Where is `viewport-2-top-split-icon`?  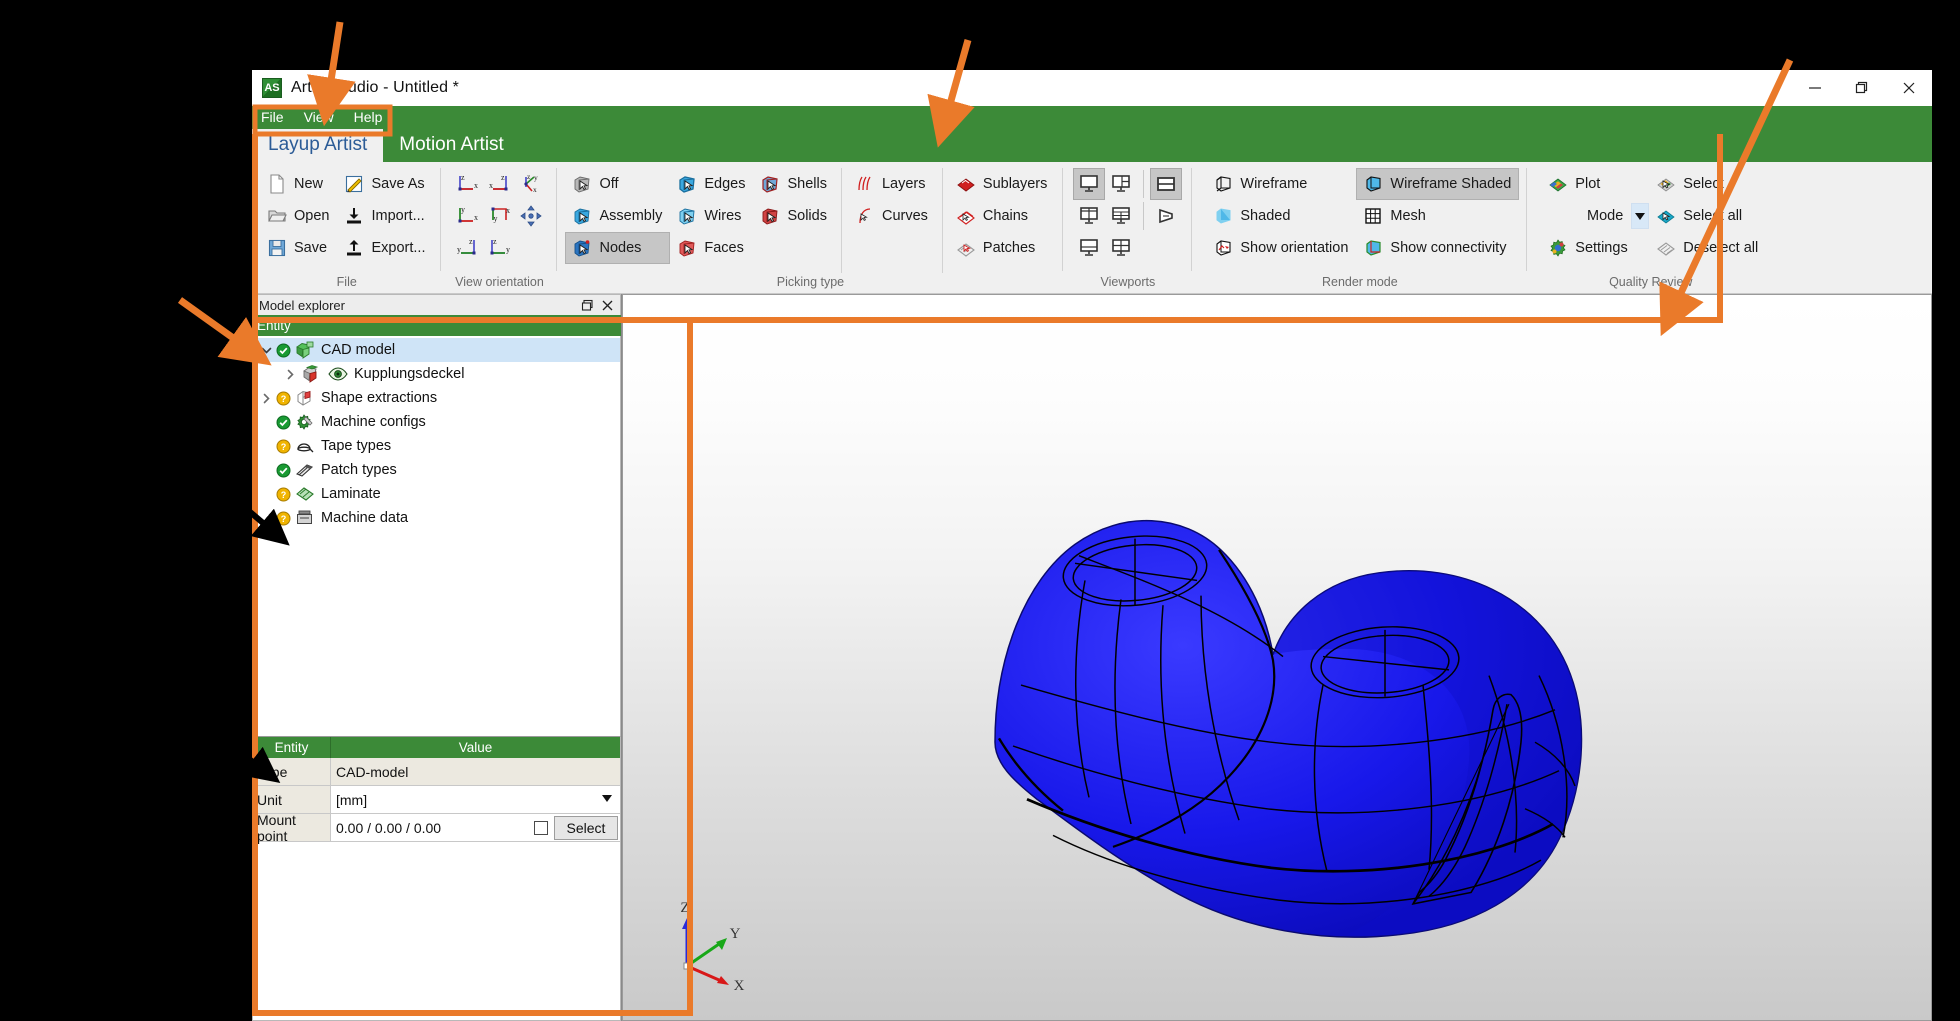 viewport-2-top-split-icon is located at coordinates (1089, 216).